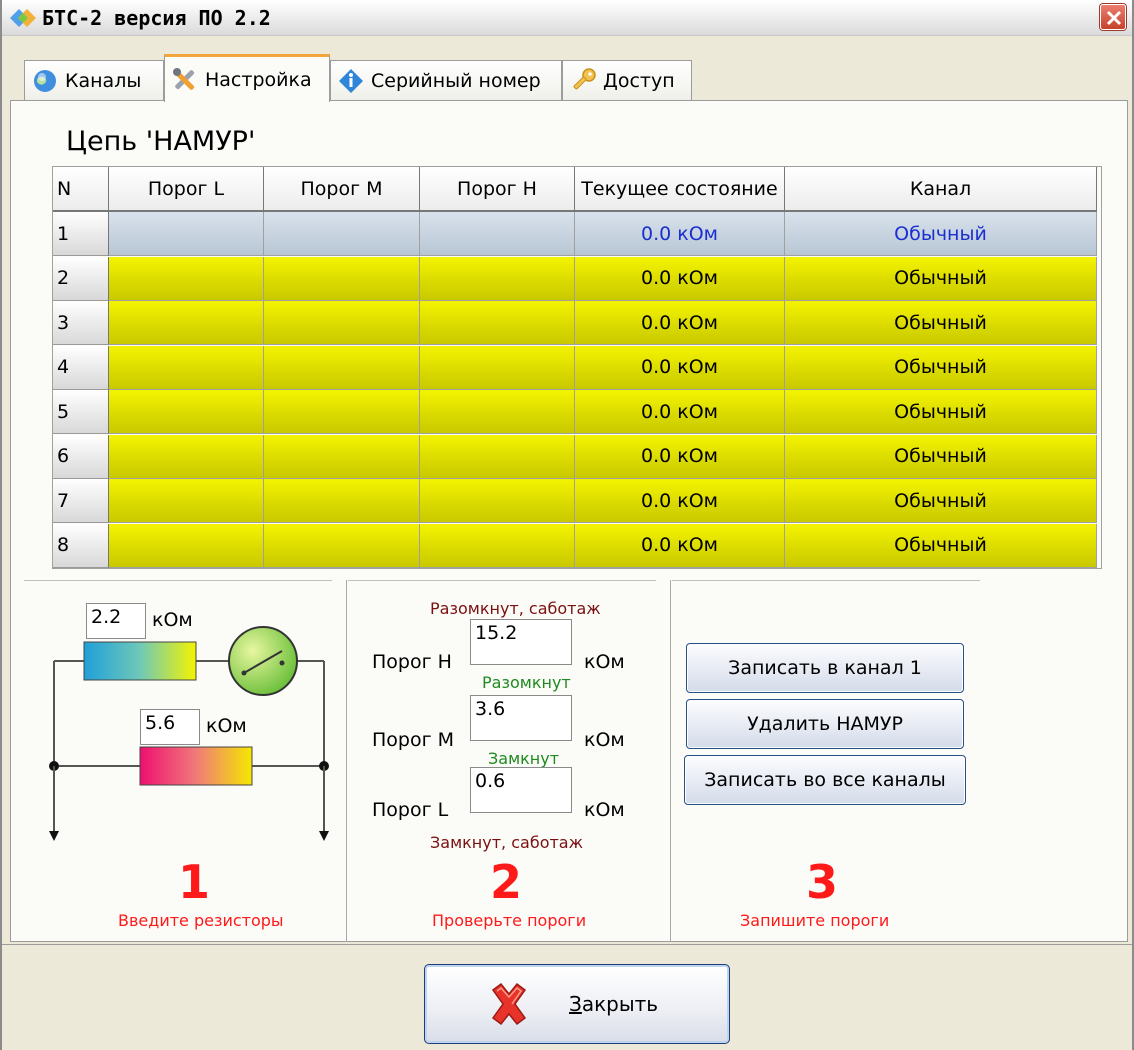  What do you see at coordinates (825, 724) in the screenshot?
I see `delete-namur-button: Удалить НАМУР` at bounding box center [825, 724].